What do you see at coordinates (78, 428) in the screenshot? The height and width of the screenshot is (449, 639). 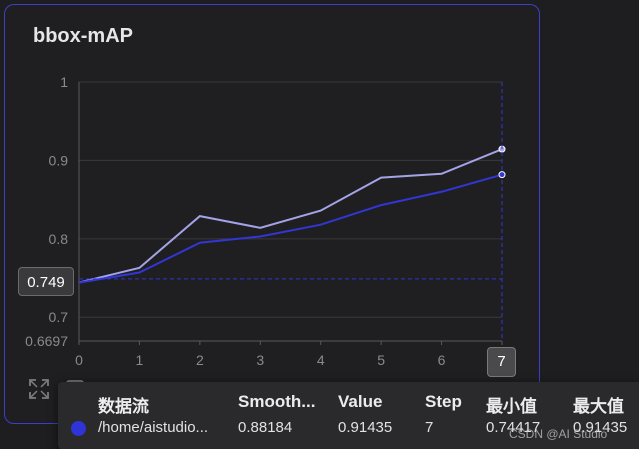 I see `series-color-dot` at bounding box center [78, 428].